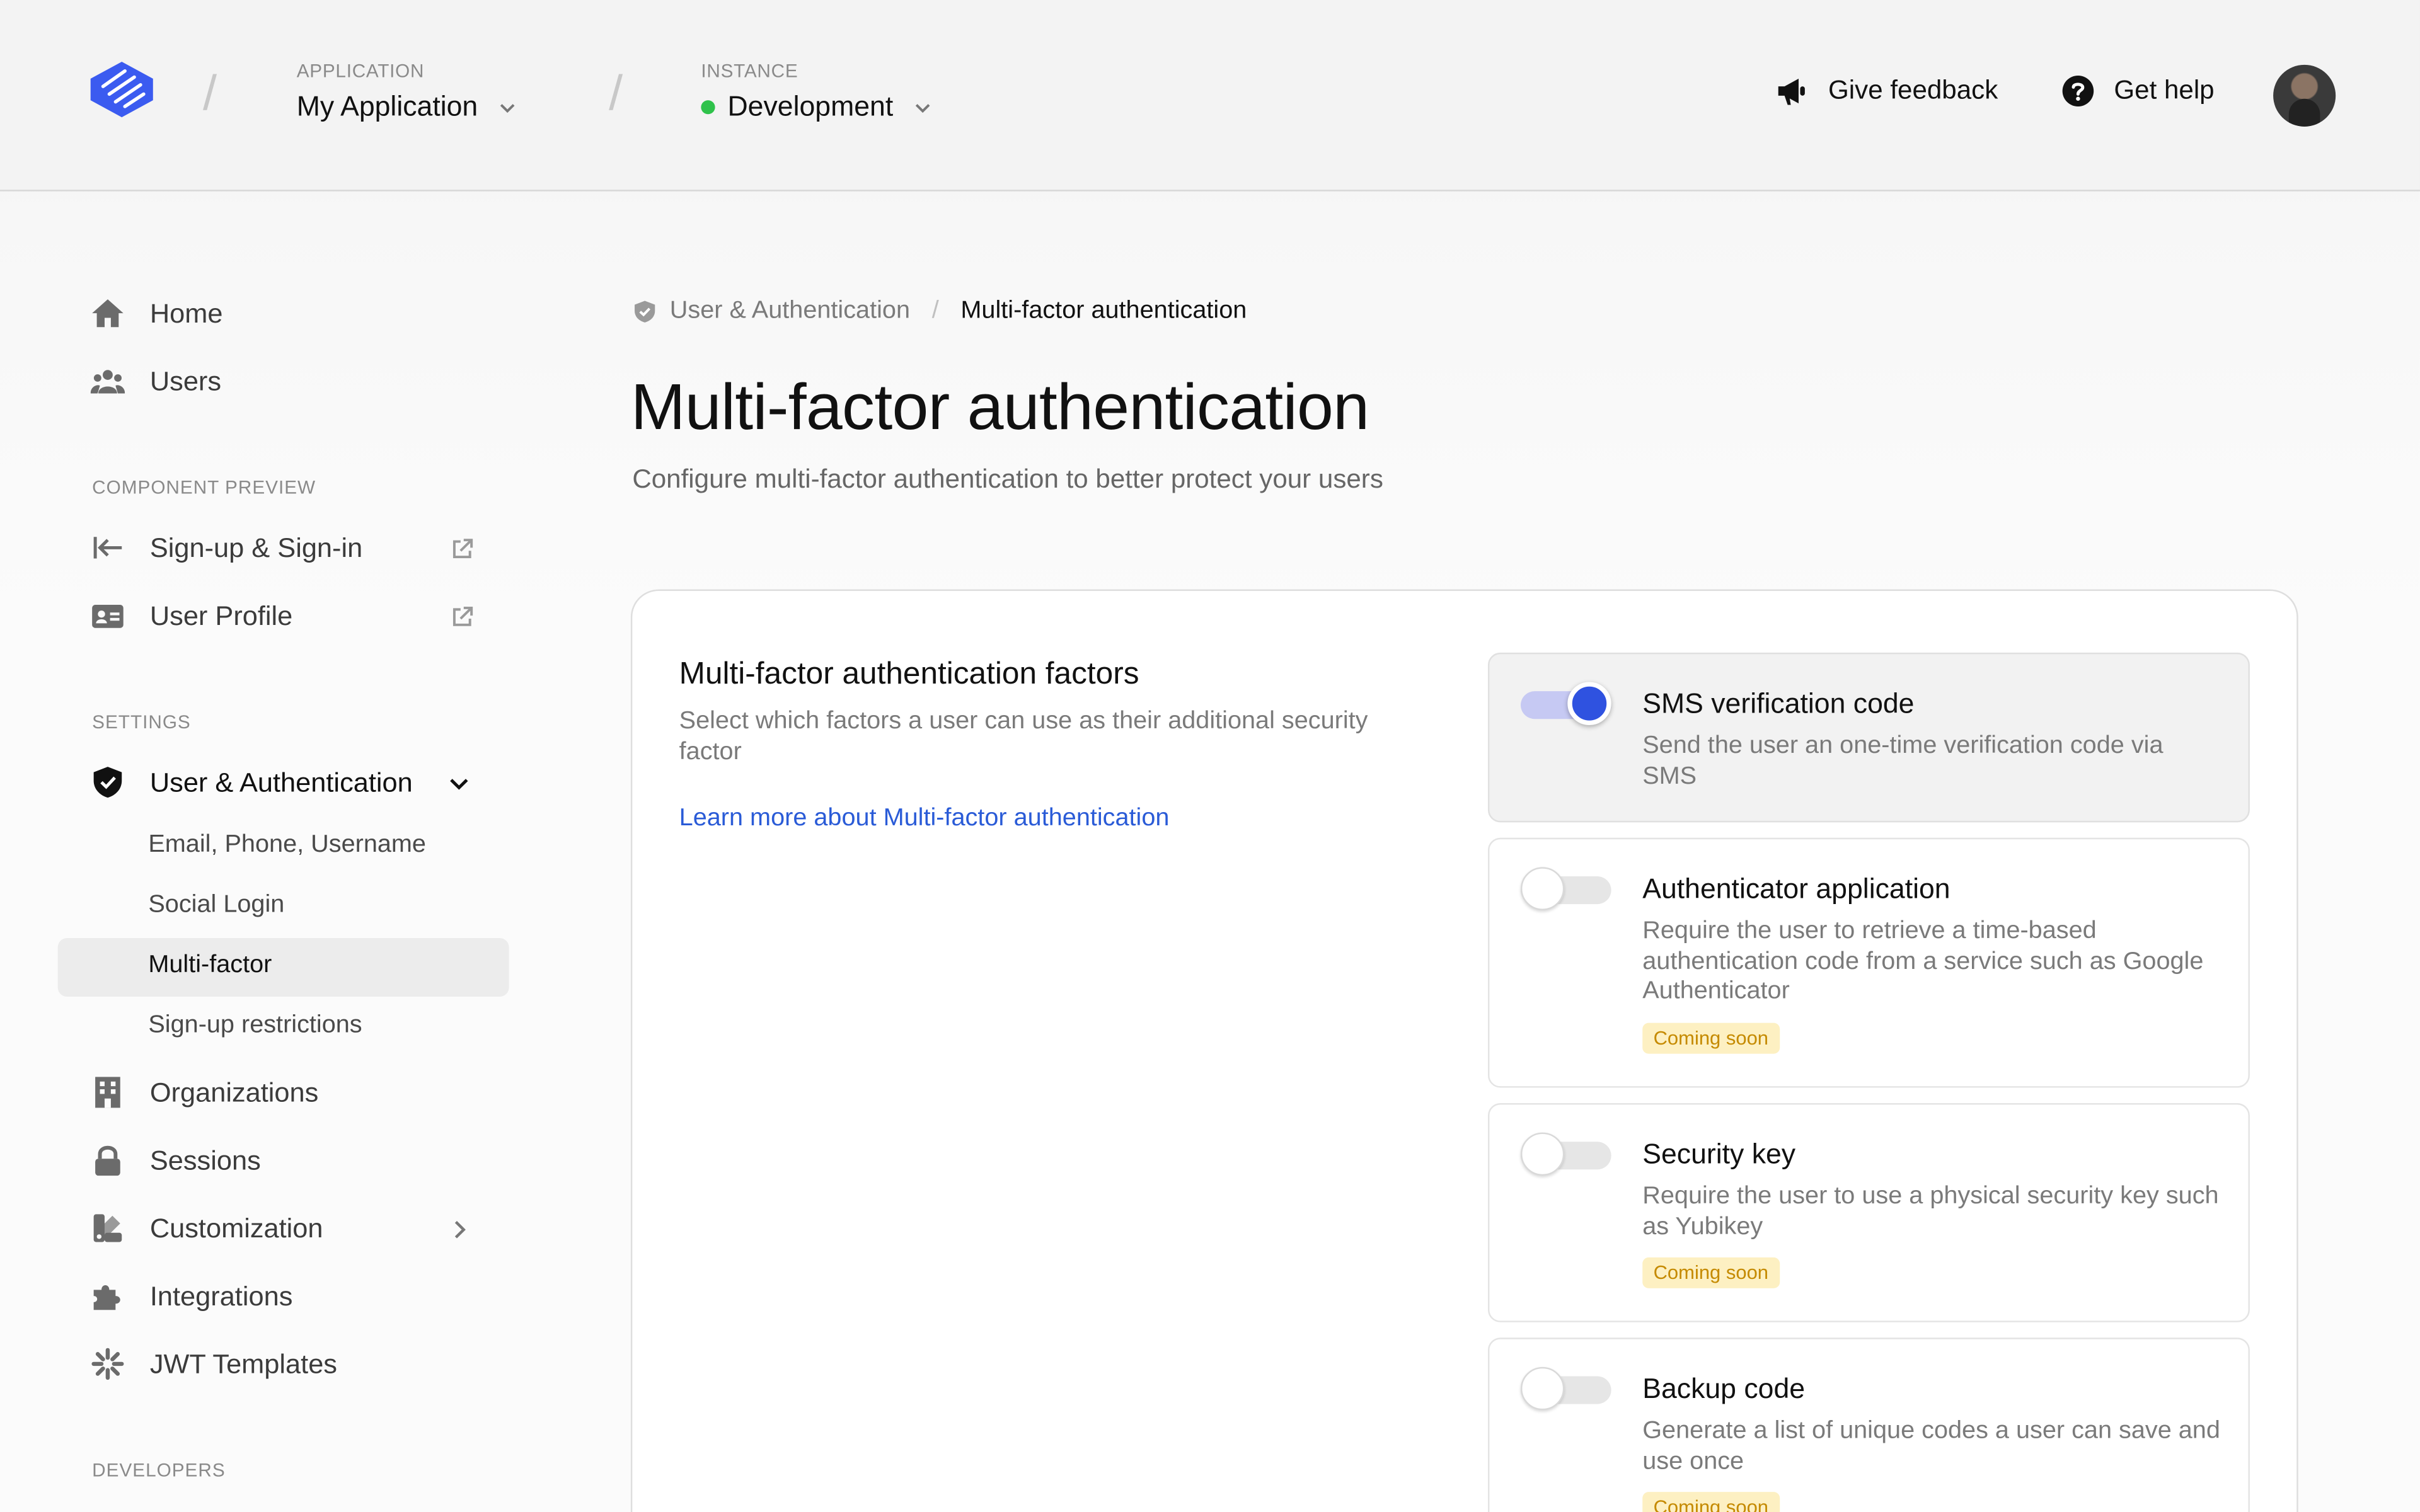  I want to click on sidebar-subitem-sign-up-restrictions: Sign-up restrictions, so click(255, 1026).